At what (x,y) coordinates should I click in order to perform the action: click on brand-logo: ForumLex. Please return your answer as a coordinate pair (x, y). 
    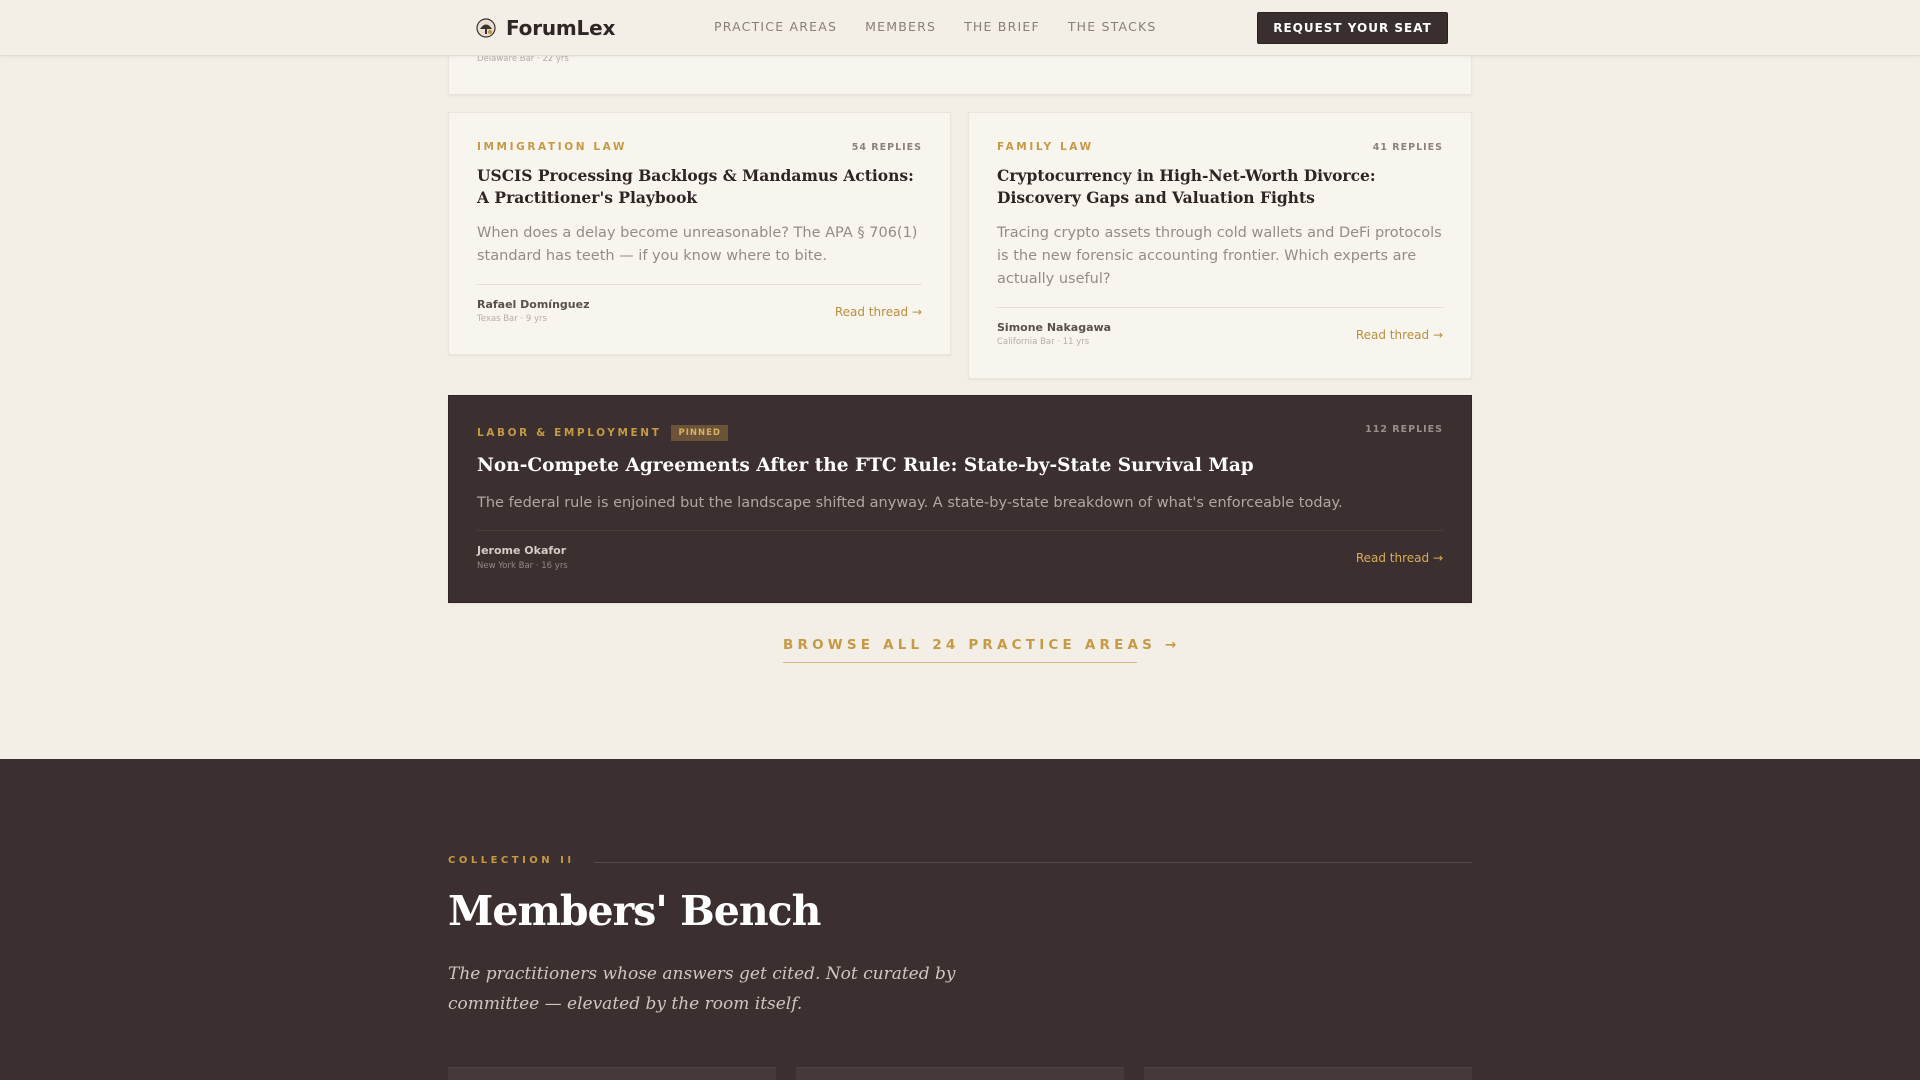
    Looking at the image, I should click on (545, 28).